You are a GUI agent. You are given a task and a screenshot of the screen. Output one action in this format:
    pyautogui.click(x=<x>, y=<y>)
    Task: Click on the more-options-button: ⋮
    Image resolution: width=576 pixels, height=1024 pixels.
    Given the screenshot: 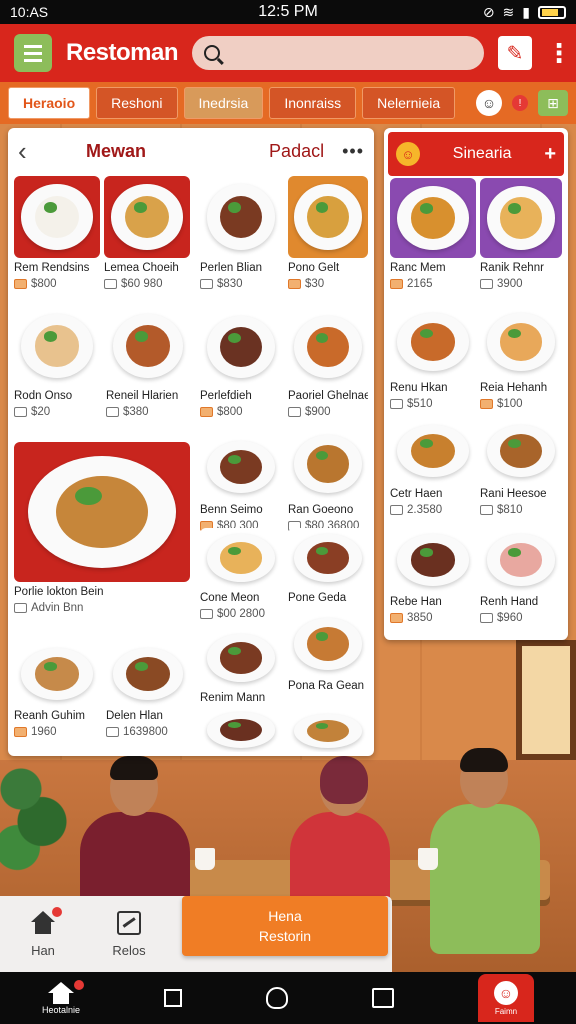 What is the action you would take?
    pyautogui.click(x=559, y=53)
    